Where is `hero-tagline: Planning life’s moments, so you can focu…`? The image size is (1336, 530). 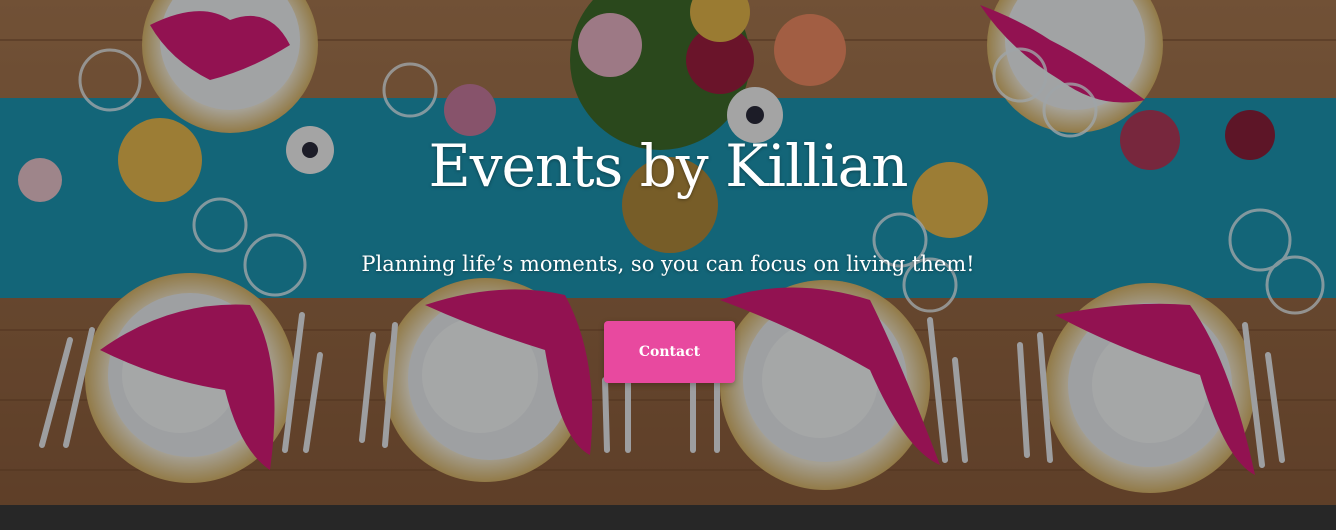
hero-tagline: Planning life’s moments, so you can focu… is located at coordinates (668, 264).